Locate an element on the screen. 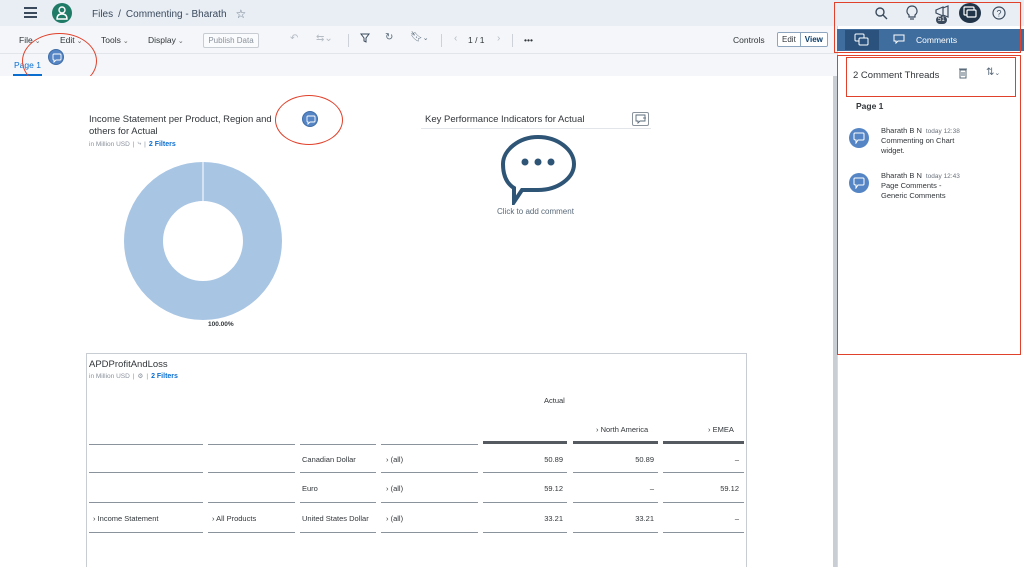 This screenshot has height=567, width=1024. hierarchy-icon: ⤷ is located at coordinates (139, 143).